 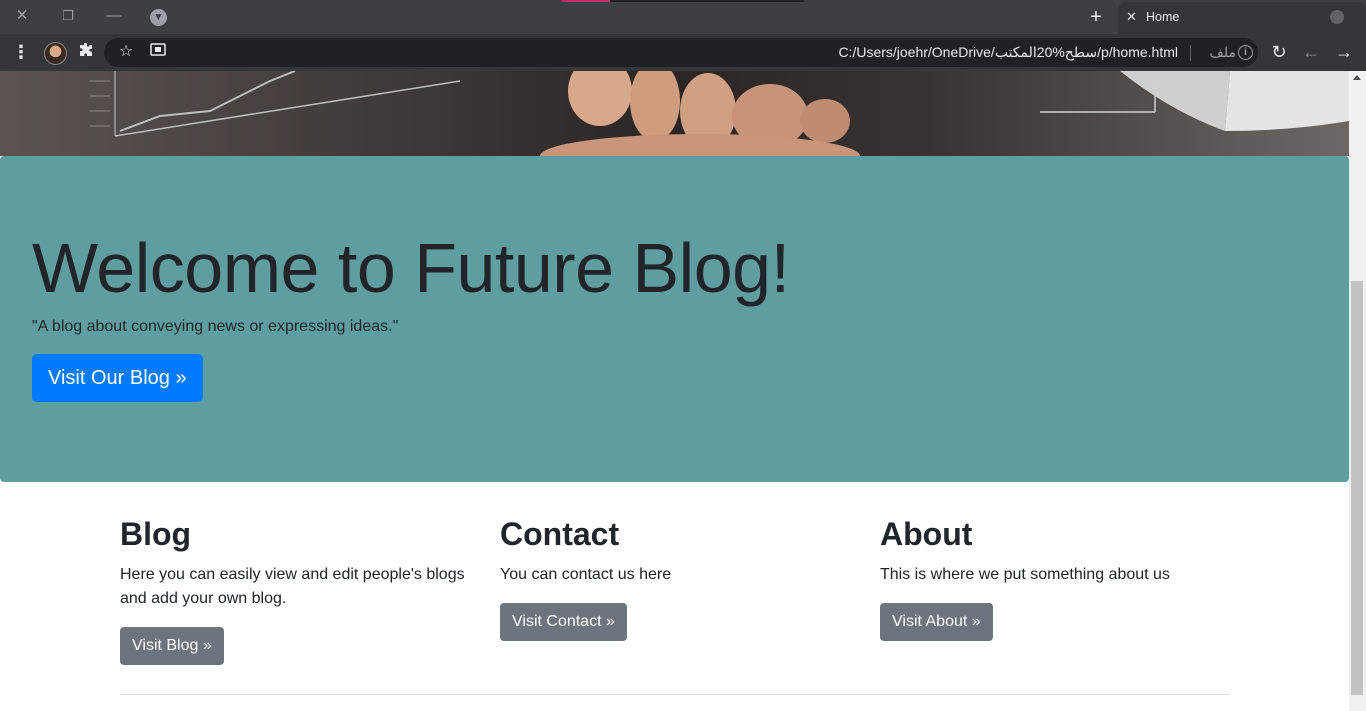 I want to click on visit-contact-button: Visit Contact », so click(x=563, y=622).